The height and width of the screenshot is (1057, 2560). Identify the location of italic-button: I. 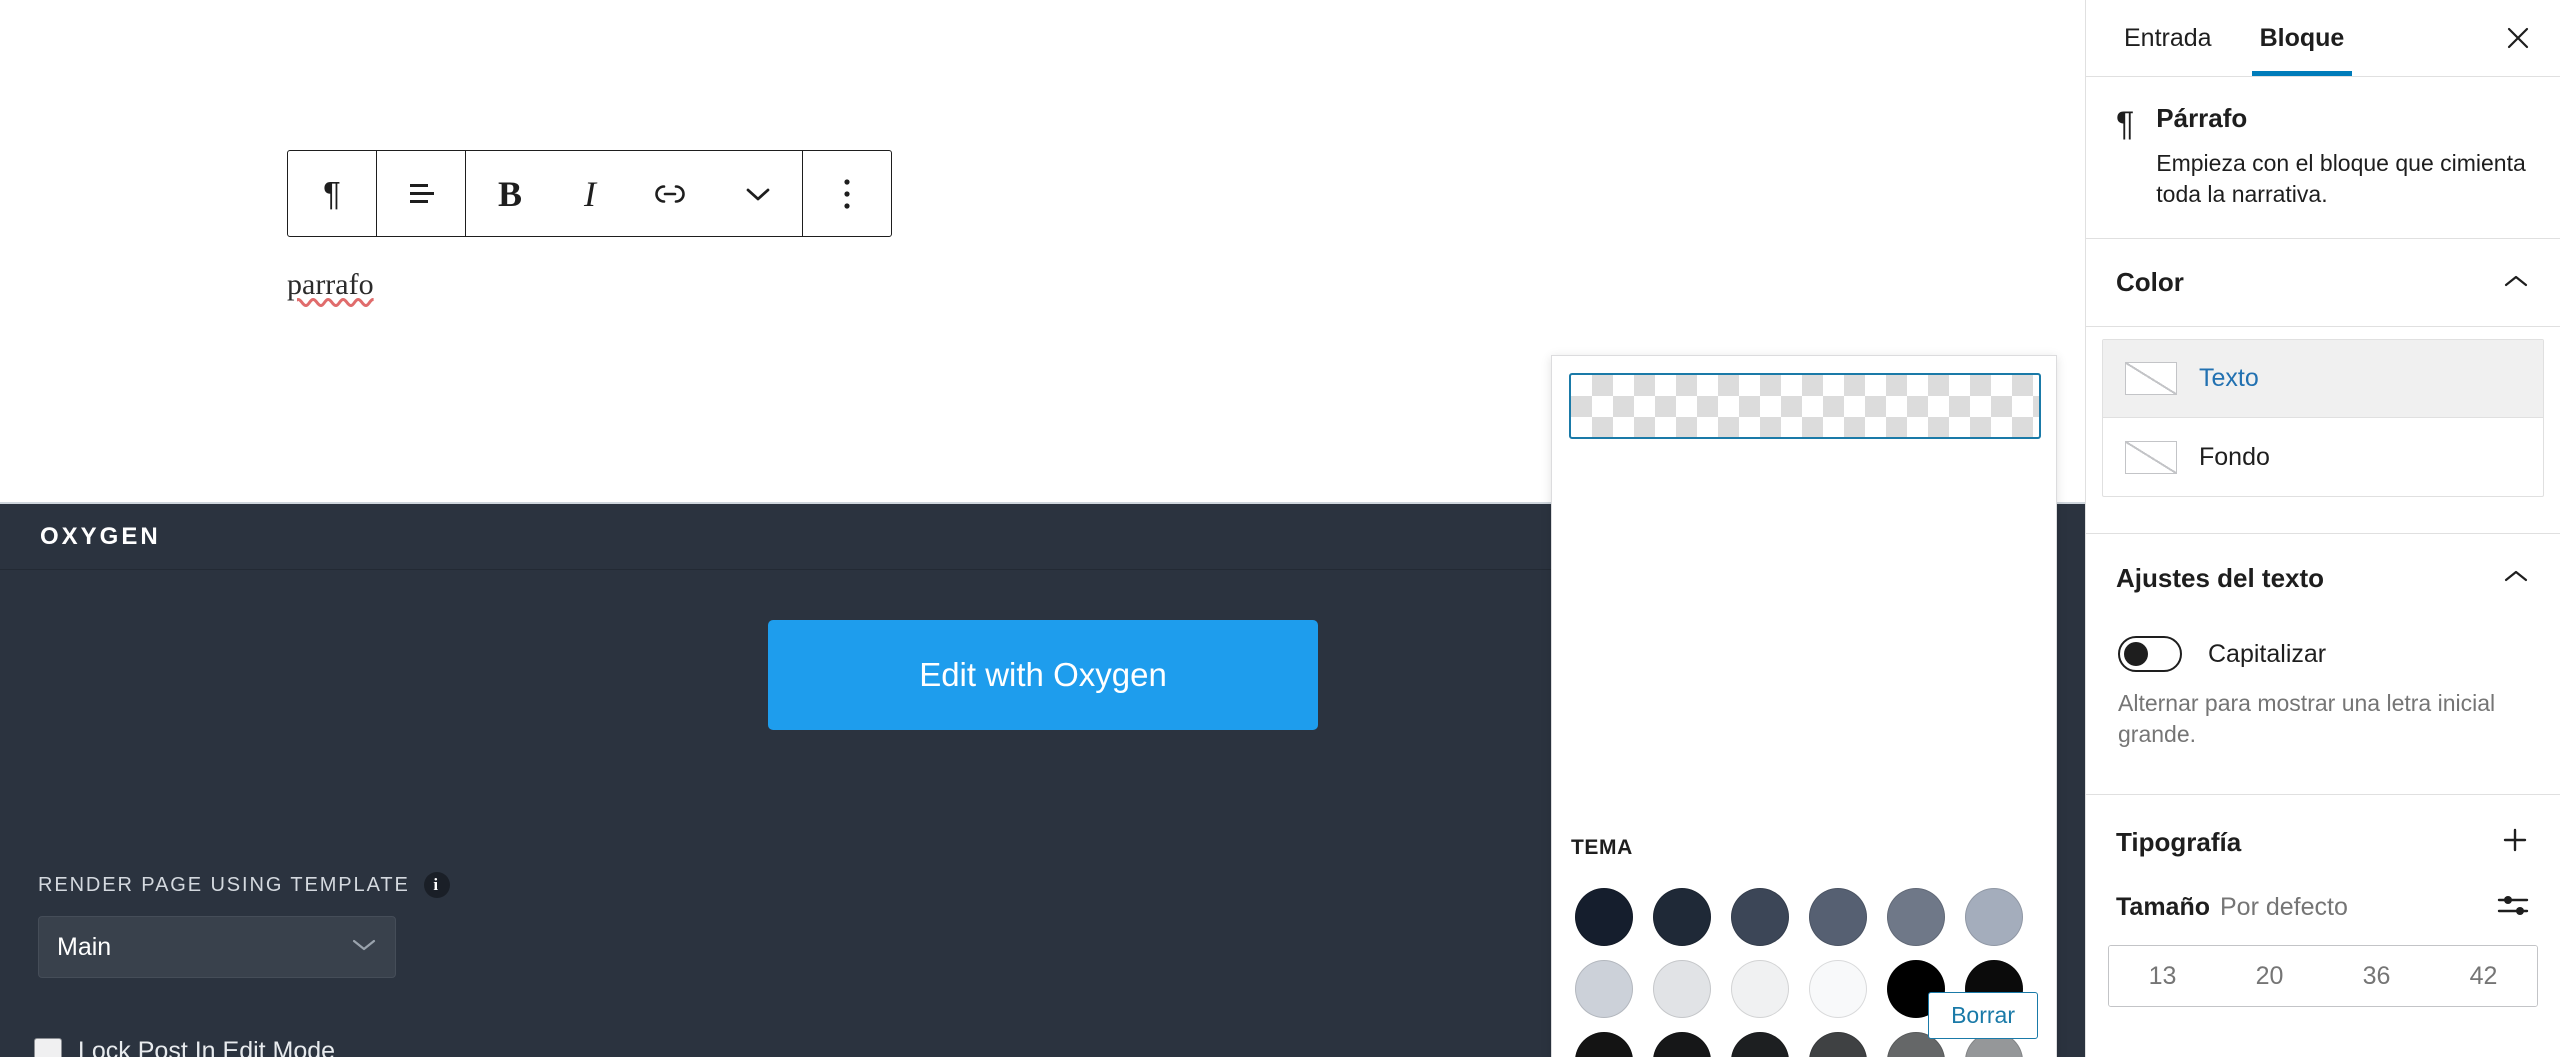
(590, 193).